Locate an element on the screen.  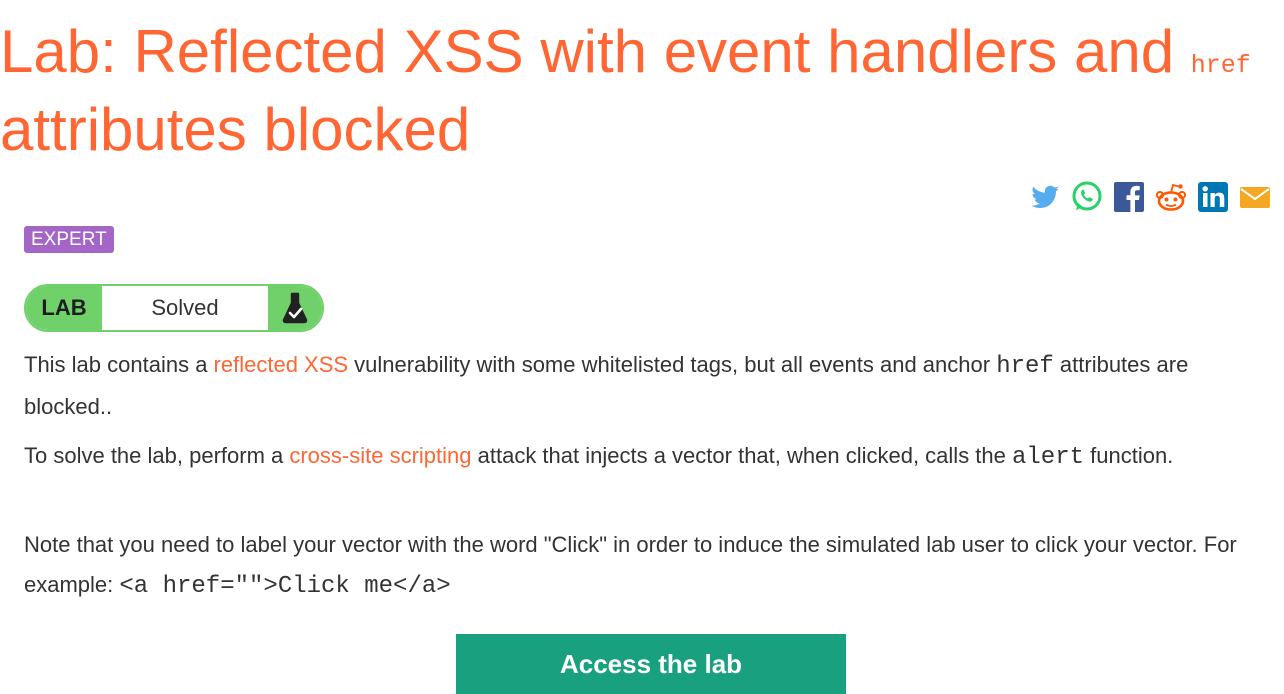
inline-code: alert is located at coordinates (1048, 457).